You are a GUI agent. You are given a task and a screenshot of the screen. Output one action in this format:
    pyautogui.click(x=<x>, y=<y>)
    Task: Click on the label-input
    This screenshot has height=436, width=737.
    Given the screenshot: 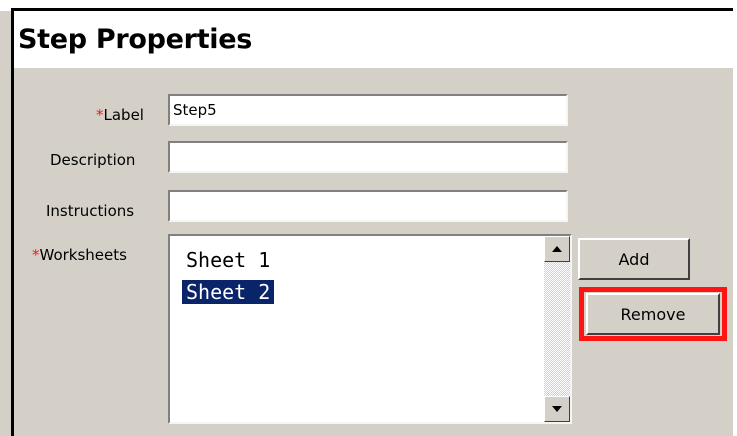 What is the action you would take?
    pyautogui.click(x=368, y=110)
    